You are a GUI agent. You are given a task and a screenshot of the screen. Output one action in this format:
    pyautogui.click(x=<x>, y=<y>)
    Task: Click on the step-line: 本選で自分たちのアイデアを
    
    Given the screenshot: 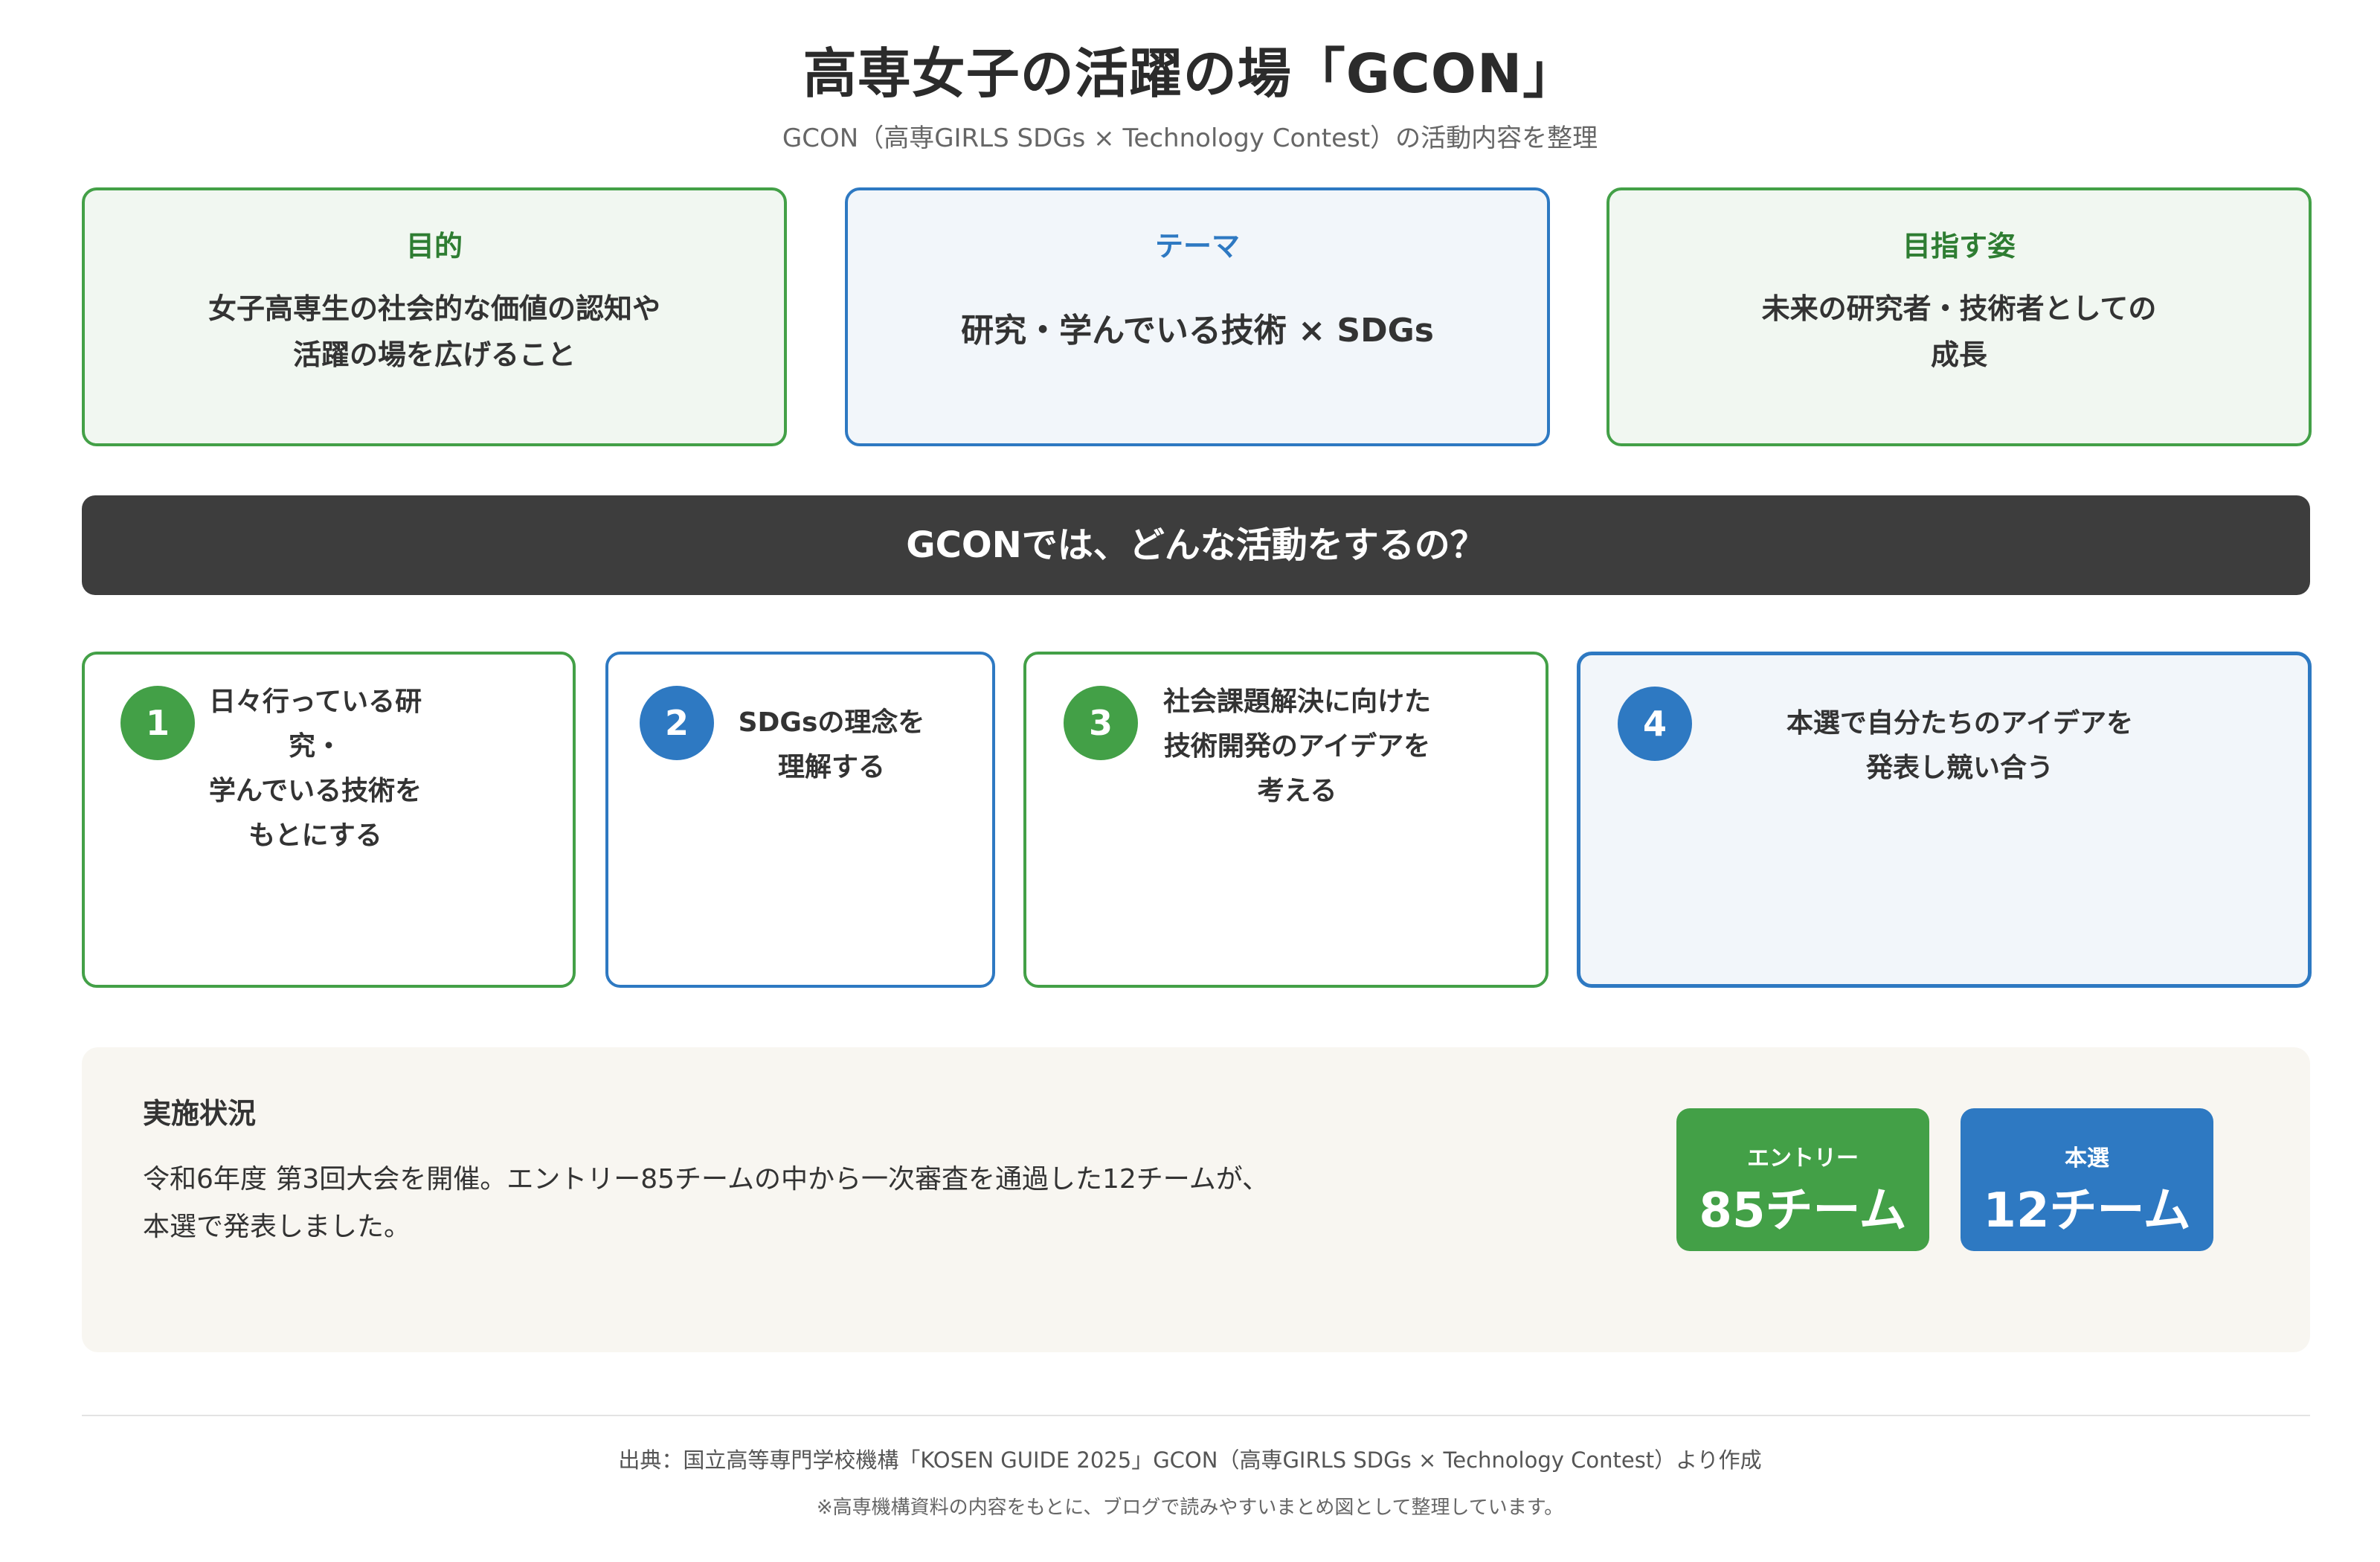 What is the action you would take?
    pyautogui.click(x=1960, y=723)
    